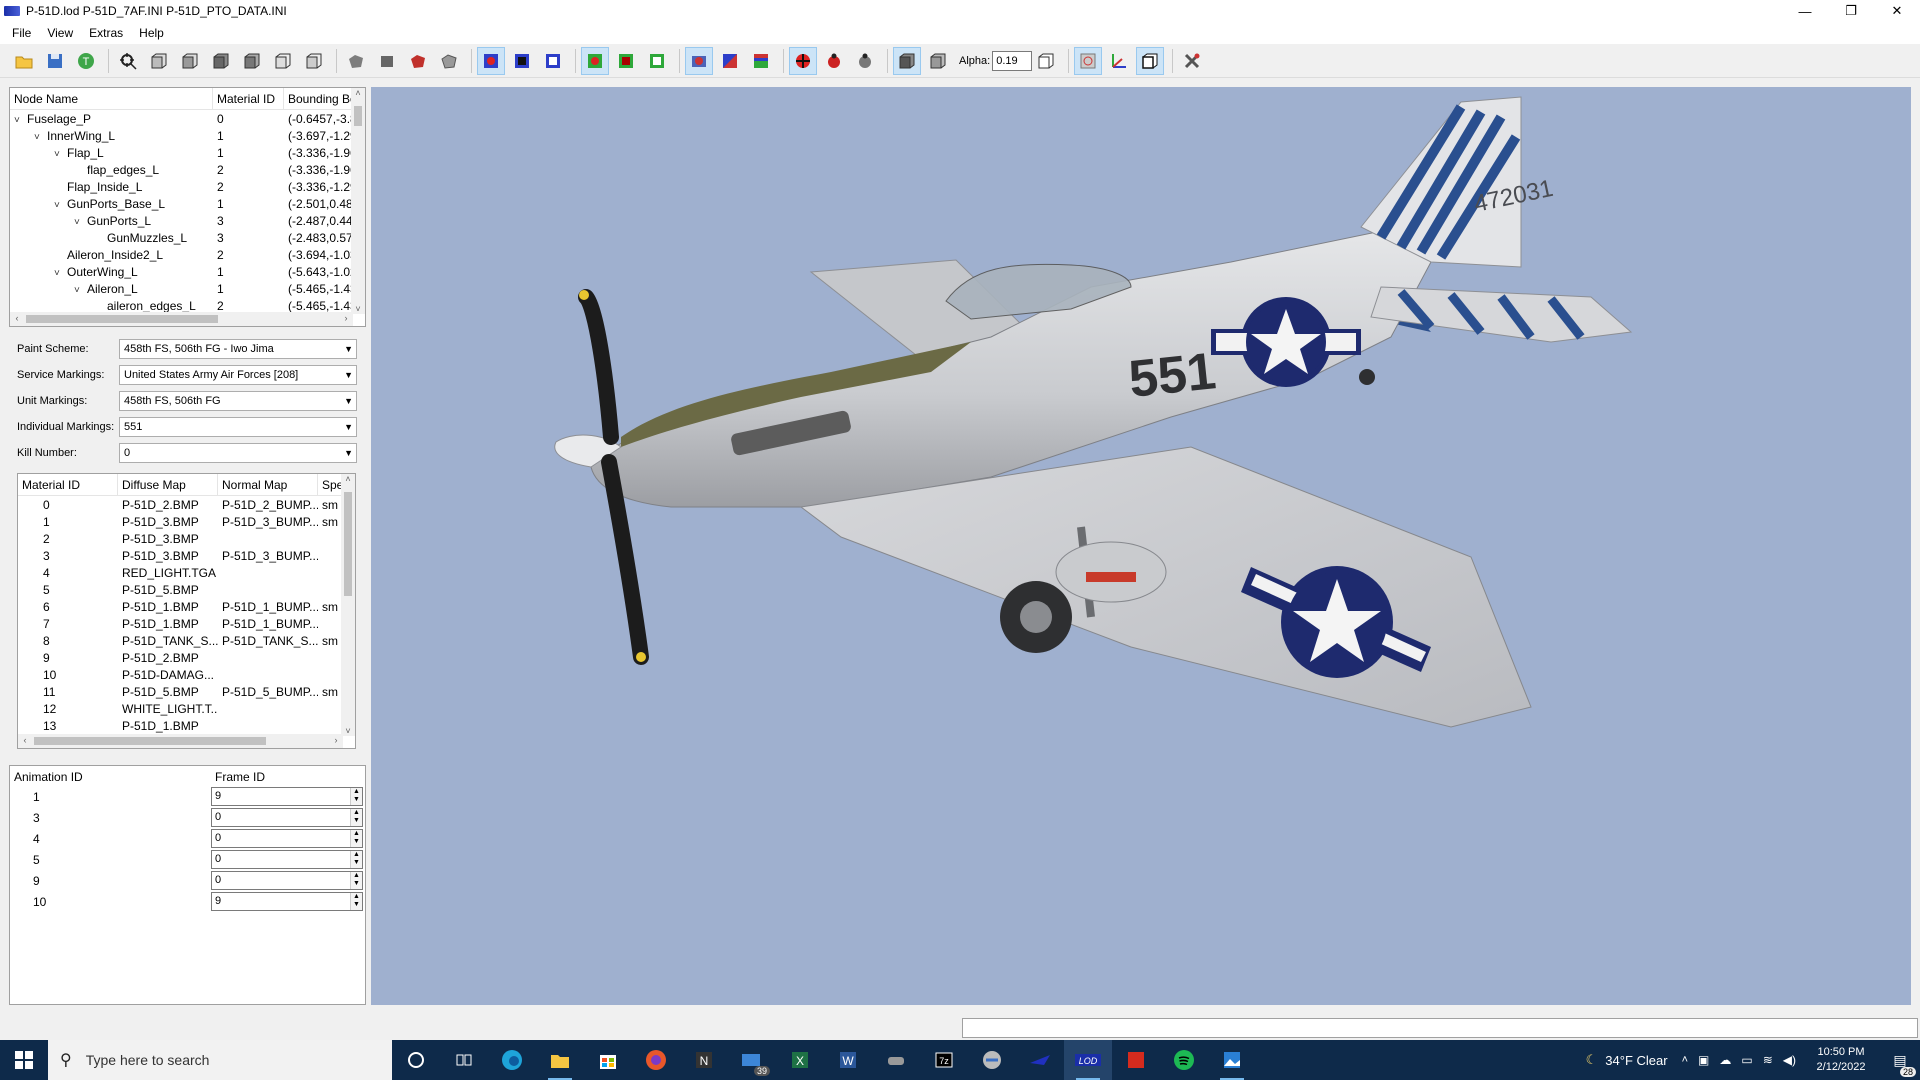 This screenshot has width=1920, height=1080. I want to click on word-icon: W, so click(848, 1060).